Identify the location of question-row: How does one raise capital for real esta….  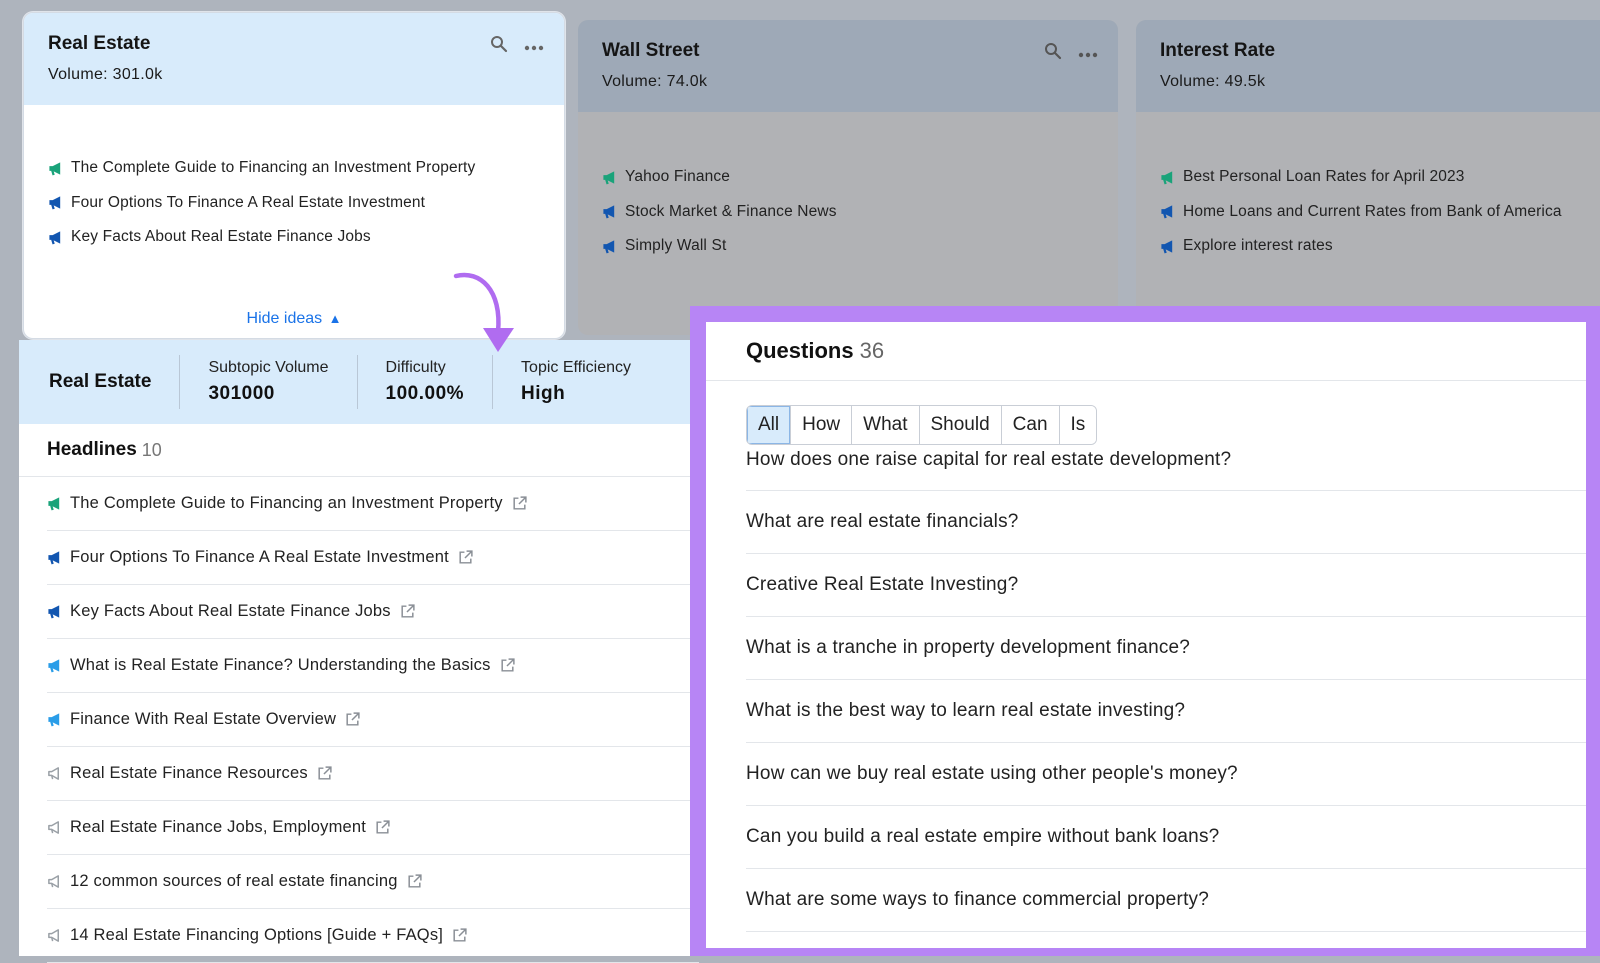
(1166, 468).